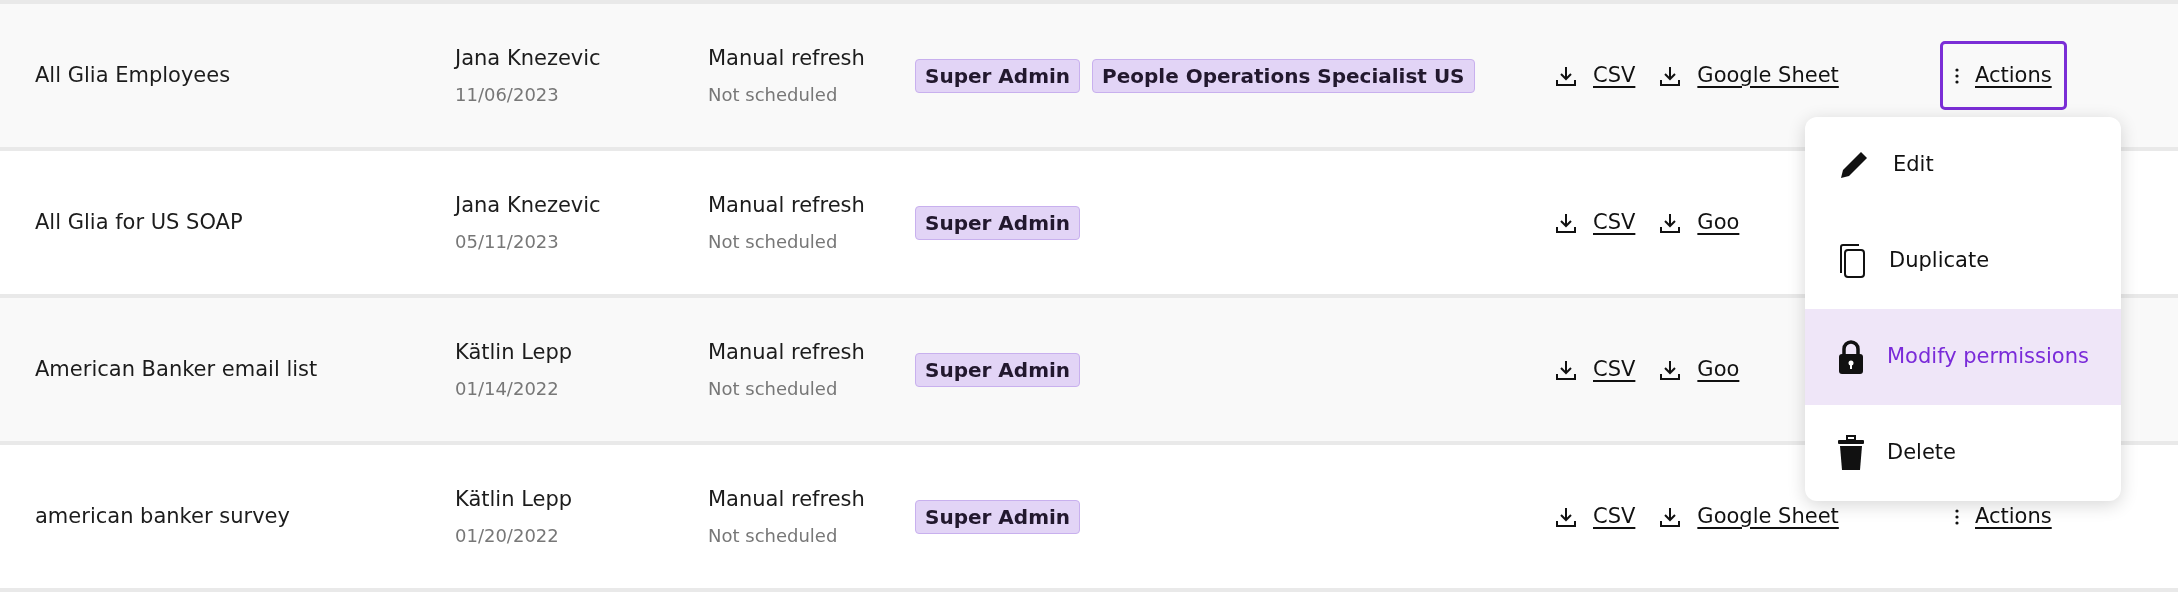  I want to click on list-name: american banker survey, so click(162, 515).